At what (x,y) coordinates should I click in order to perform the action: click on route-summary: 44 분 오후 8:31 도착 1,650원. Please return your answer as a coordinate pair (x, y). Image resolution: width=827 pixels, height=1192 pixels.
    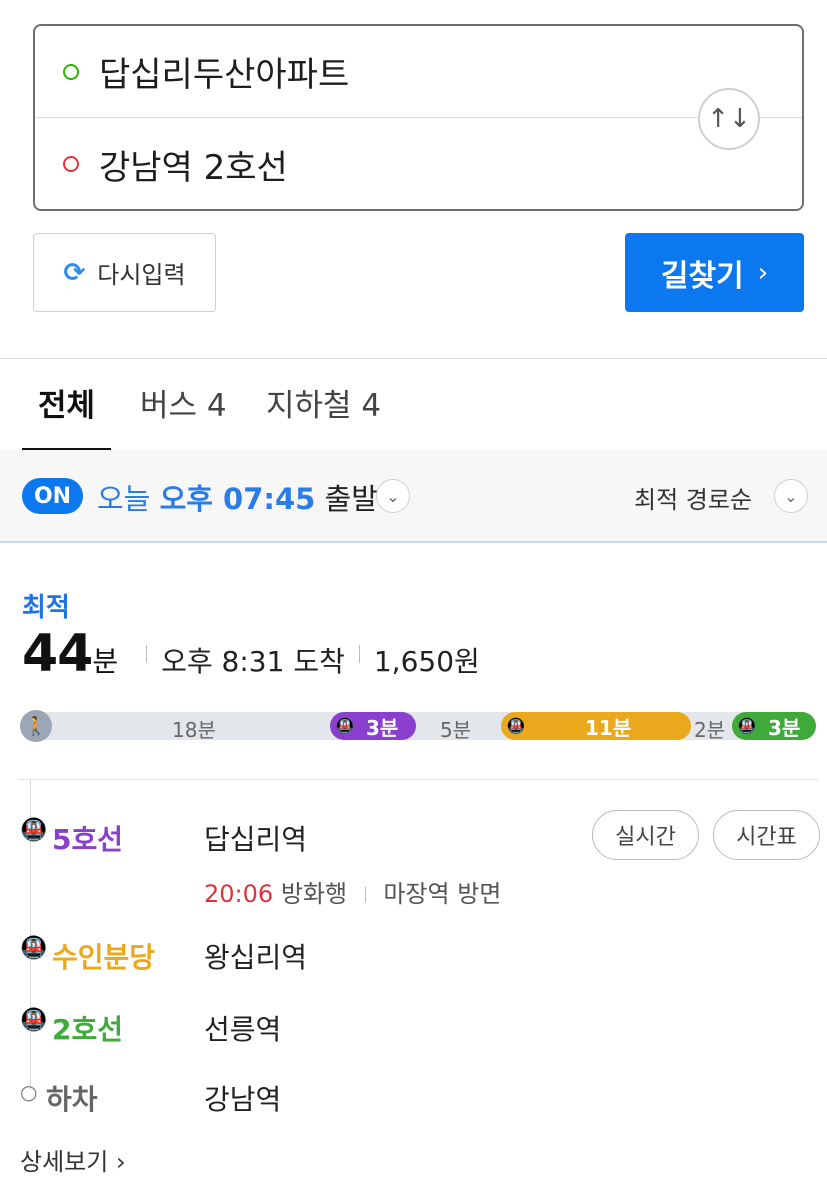
    Looking at the image, I should click on (251, 654).